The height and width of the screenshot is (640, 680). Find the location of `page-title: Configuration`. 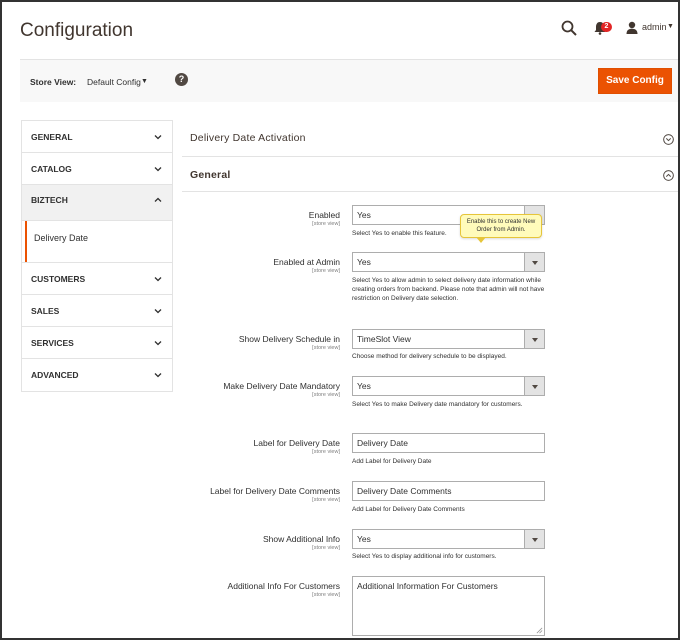

page-title: Configuration is located at coordinates (77, 30).